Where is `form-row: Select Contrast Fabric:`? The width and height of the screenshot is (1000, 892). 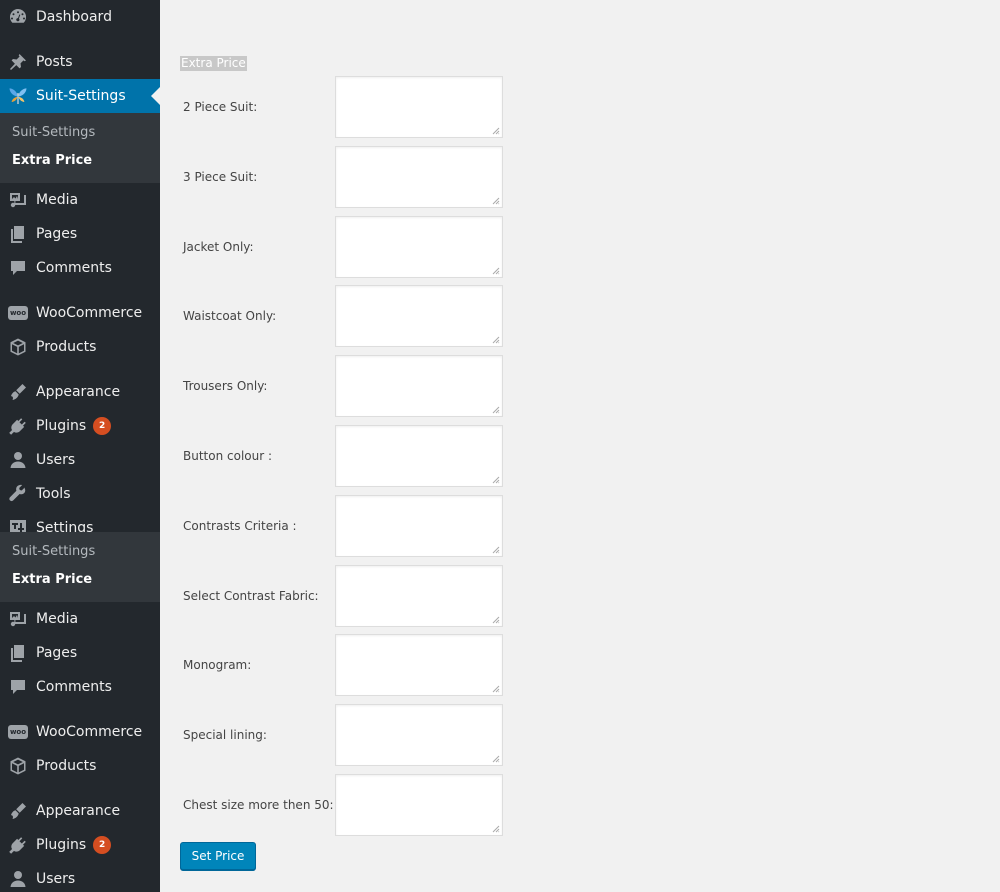
form-row: Select Contrast Fabric: is located at coordinates (350, 595).